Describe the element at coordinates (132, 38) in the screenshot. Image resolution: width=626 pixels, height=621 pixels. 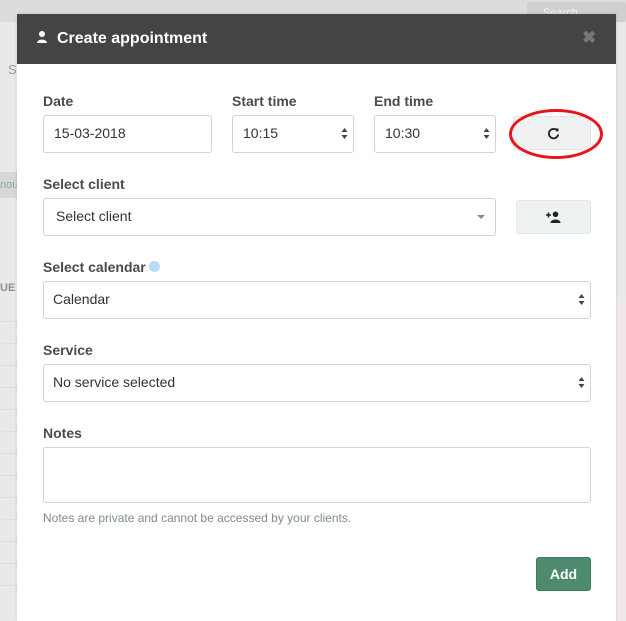
I see `modal-title: Create appointment` at that location.